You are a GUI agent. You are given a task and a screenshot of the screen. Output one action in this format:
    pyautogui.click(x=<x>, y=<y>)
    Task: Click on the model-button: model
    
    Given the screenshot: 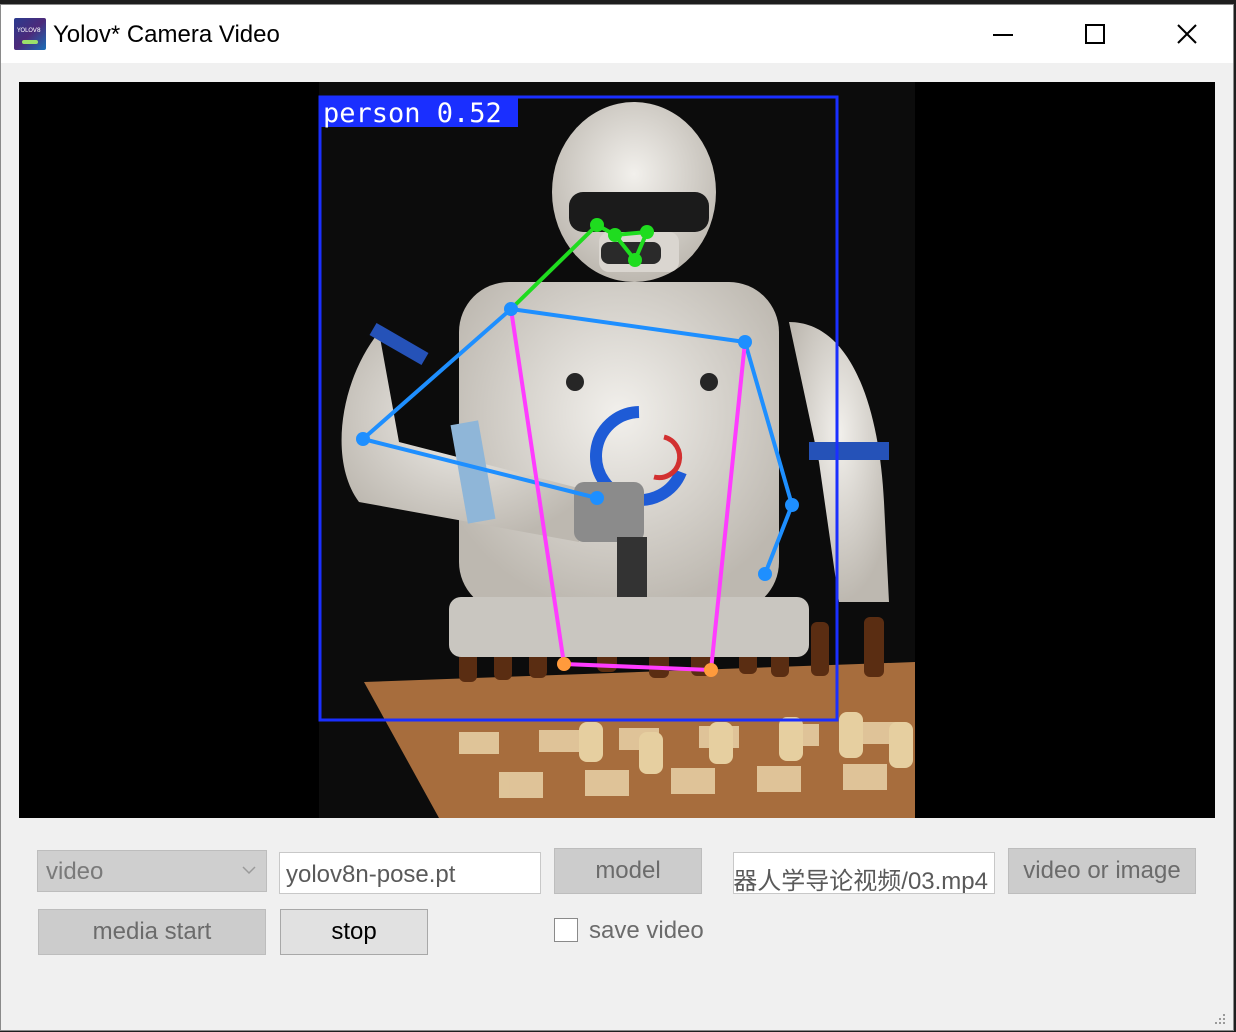 What is the action you would take?
    pyautogui.click(x=628, y=871)
    